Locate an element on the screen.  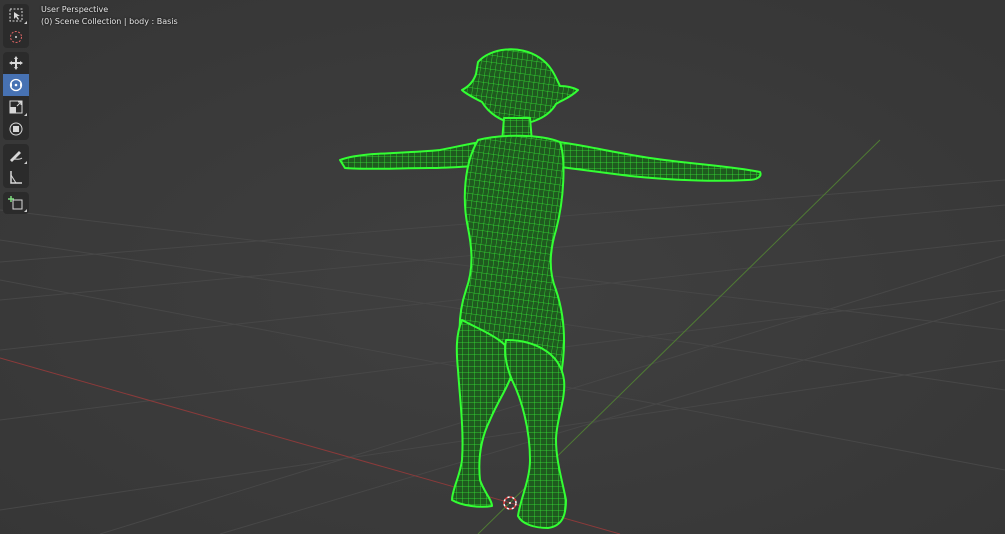
scale-button is located at coordinates (16, 107).